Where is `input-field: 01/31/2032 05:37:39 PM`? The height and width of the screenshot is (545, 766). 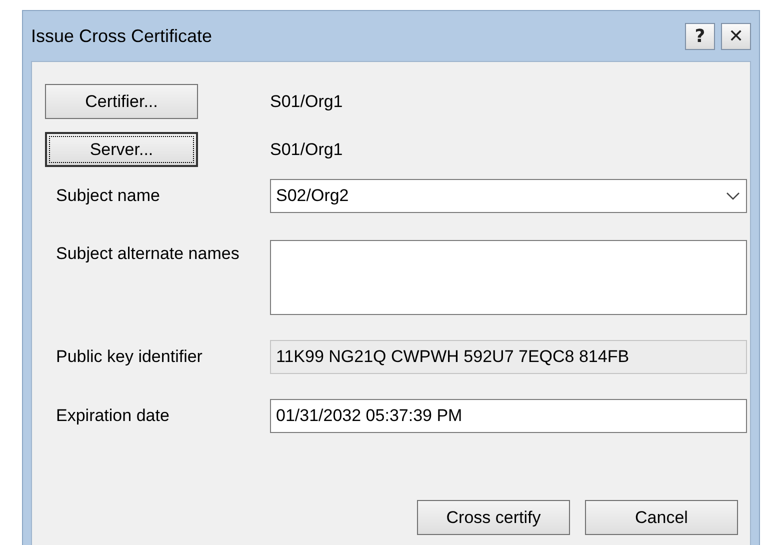
input-field: 01/31/2032 05:37:39 PM is located at coordinates (508, 416).